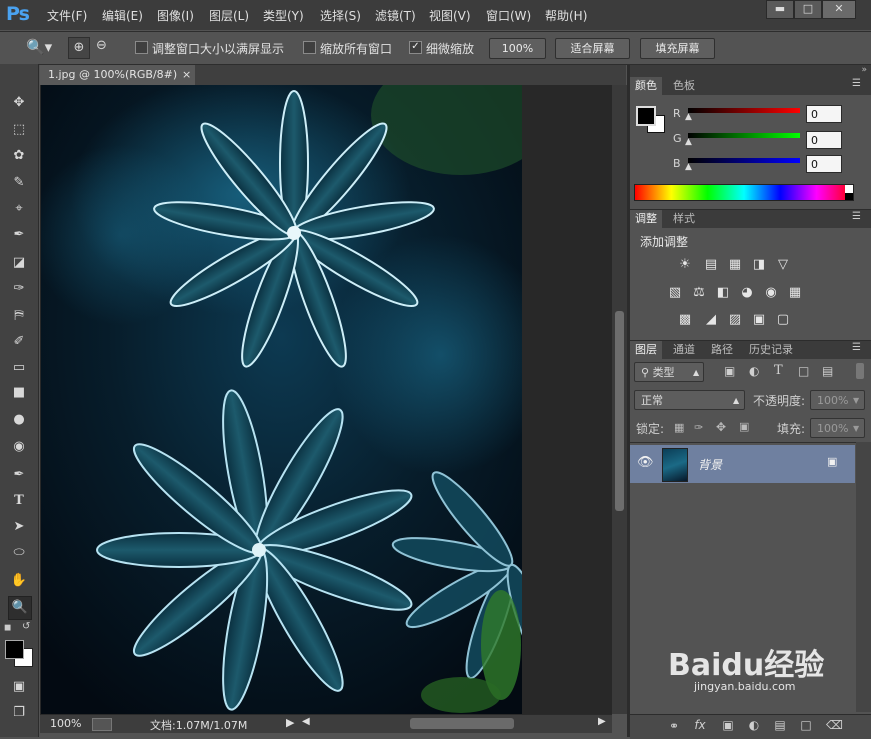 Image resolution: width=871 pixels, height=739 pixels. Describe the element at coordinates (19, 183) in the screenshot. I see `quick-select-icon: ✎` at that location.